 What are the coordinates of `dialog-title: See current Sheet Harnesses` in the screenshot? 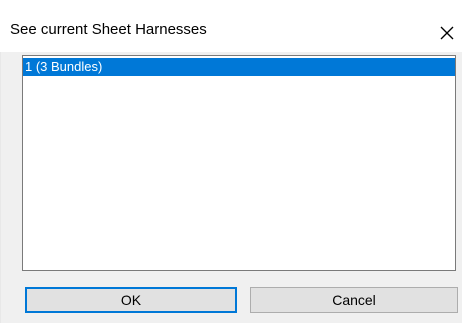 It's located at (108, 29).